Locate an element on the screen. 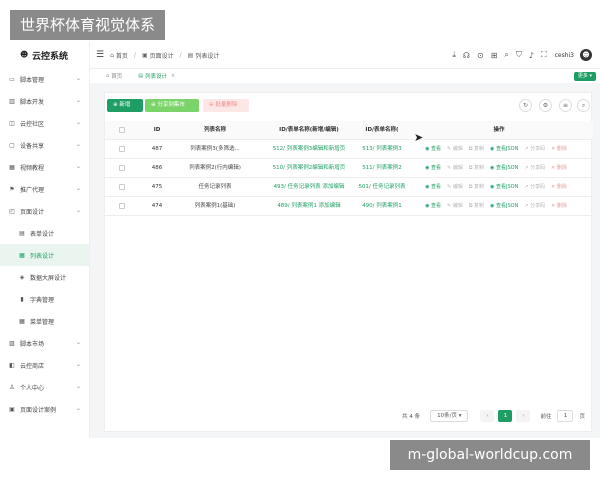 This screenshot has width=600, height=480. headset-icon: ☊ is located at coordinates (466, 55).